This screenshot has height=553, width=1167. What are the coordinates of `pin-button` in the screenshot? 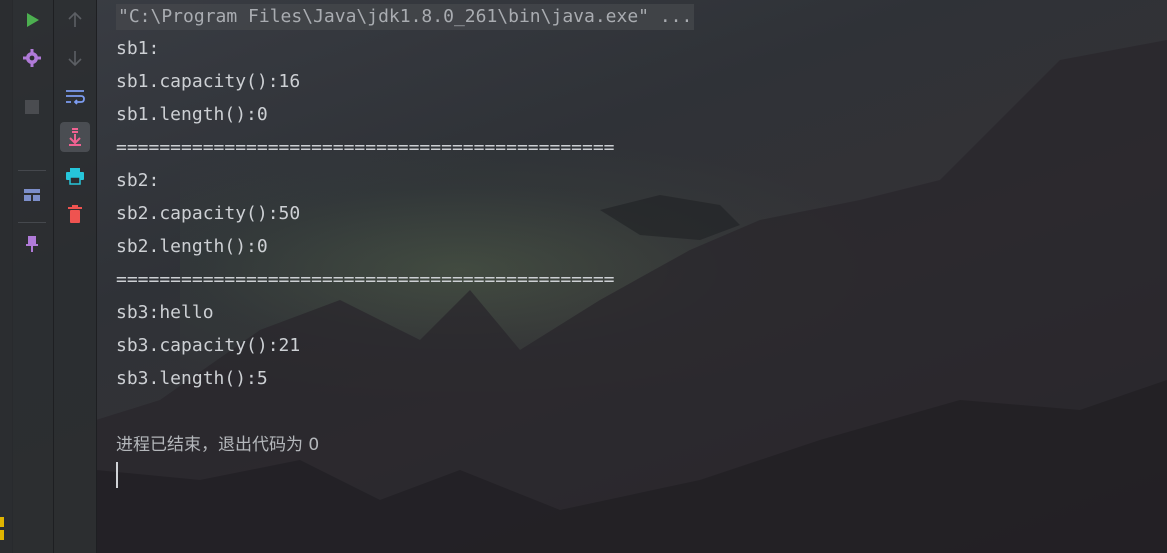 It's located at (32, 244).